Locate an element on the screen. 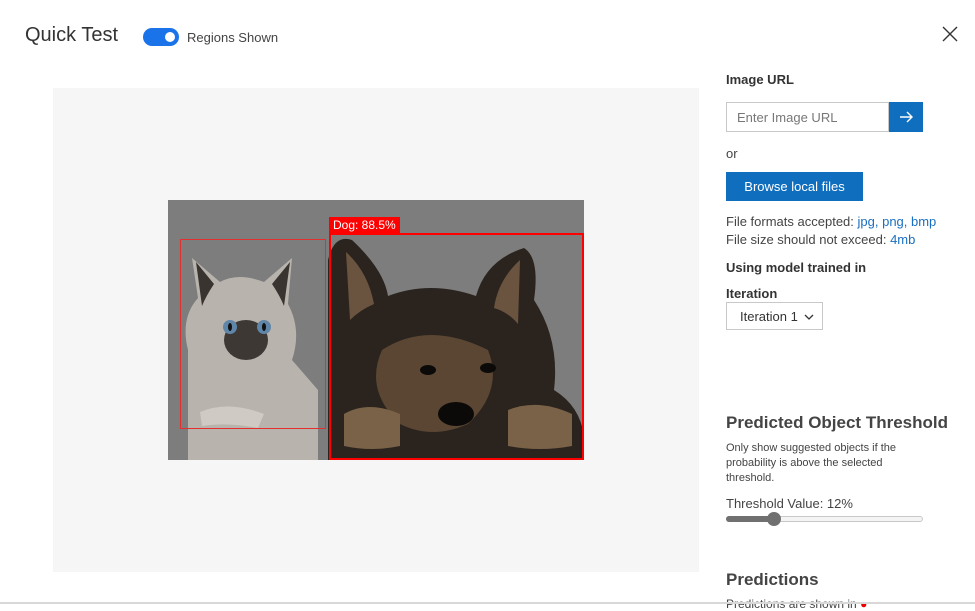 This screenshot has height=611, width=975. threshold-slider is located at coordinates (824, 519).